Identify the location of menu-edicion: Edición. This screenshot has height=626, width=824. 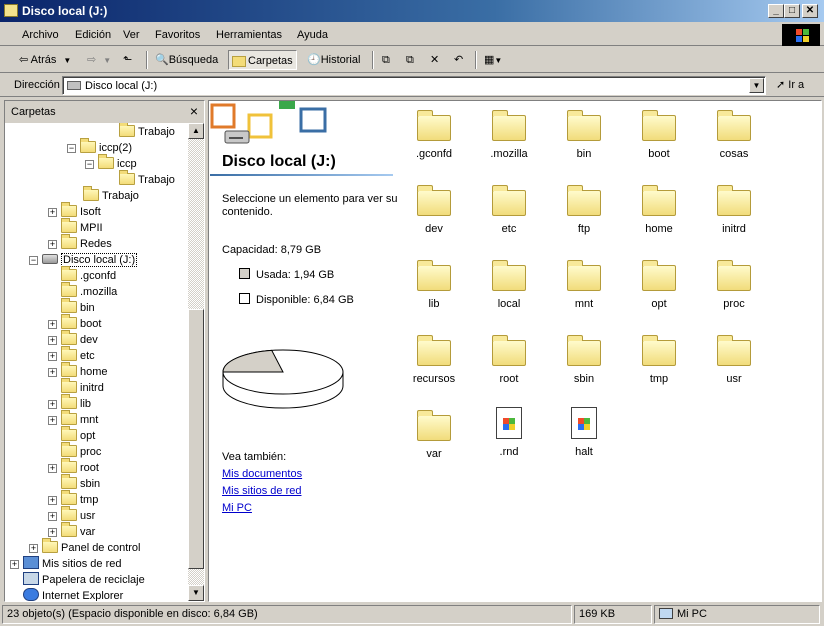
(93, 35).